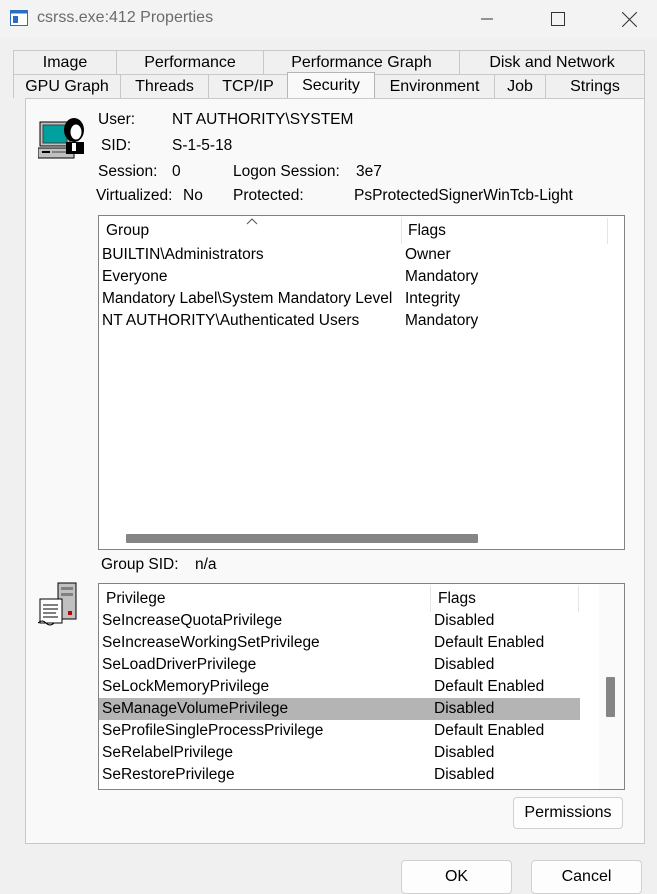  I want to click on close-button, so click(629, 19).